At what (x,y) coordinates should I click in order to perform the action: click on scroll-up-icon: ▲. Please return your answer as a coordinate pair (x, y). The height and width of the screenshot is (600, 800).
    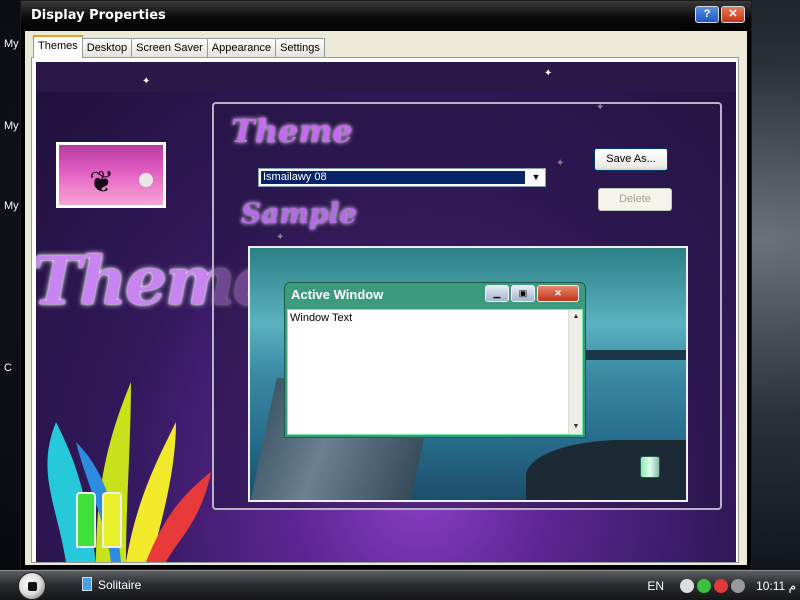
    Looking at the image, I should click on (576, 316).